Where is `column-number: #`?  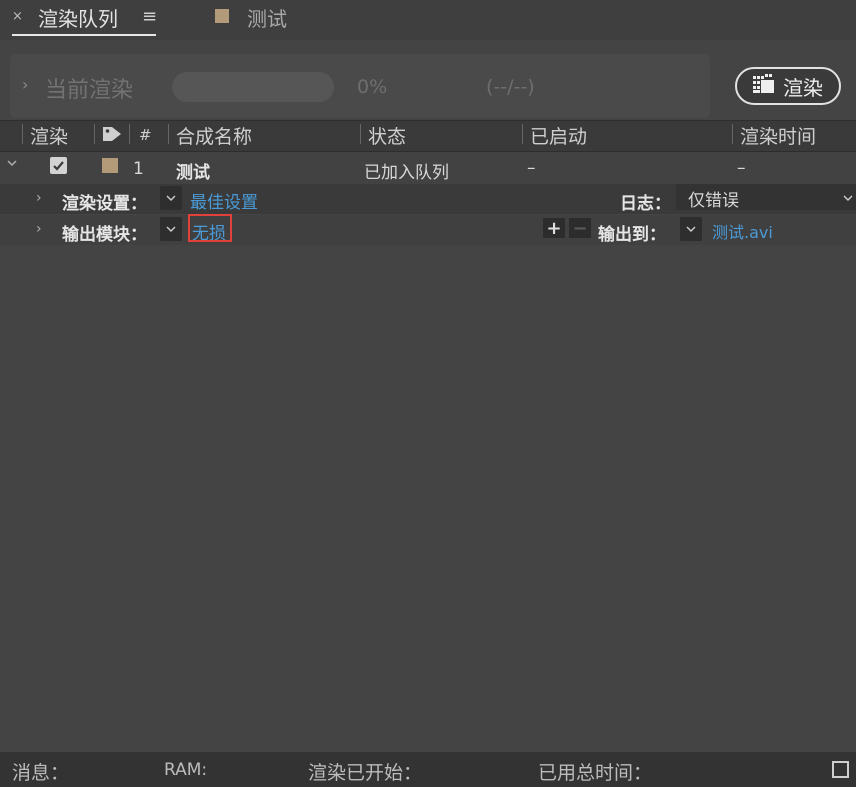
column-number: # is located at coordinates (145, 135).